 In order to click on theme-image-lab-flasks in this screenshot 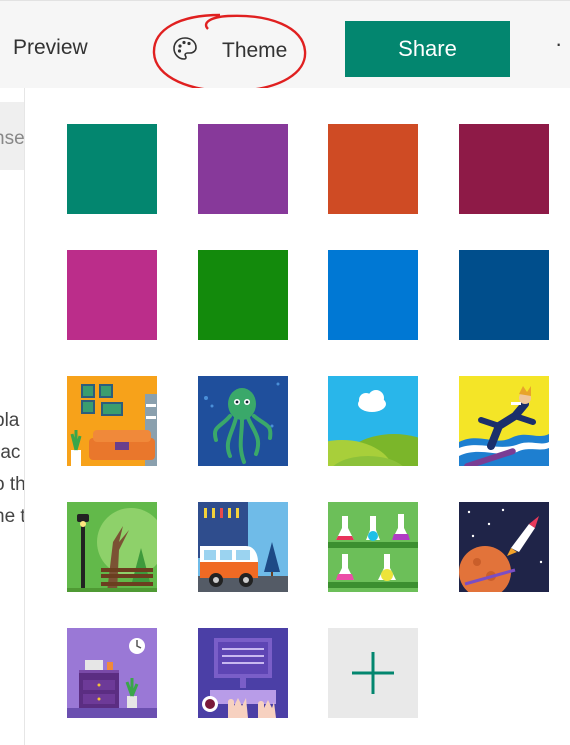, I will do `click(373, 547)`.